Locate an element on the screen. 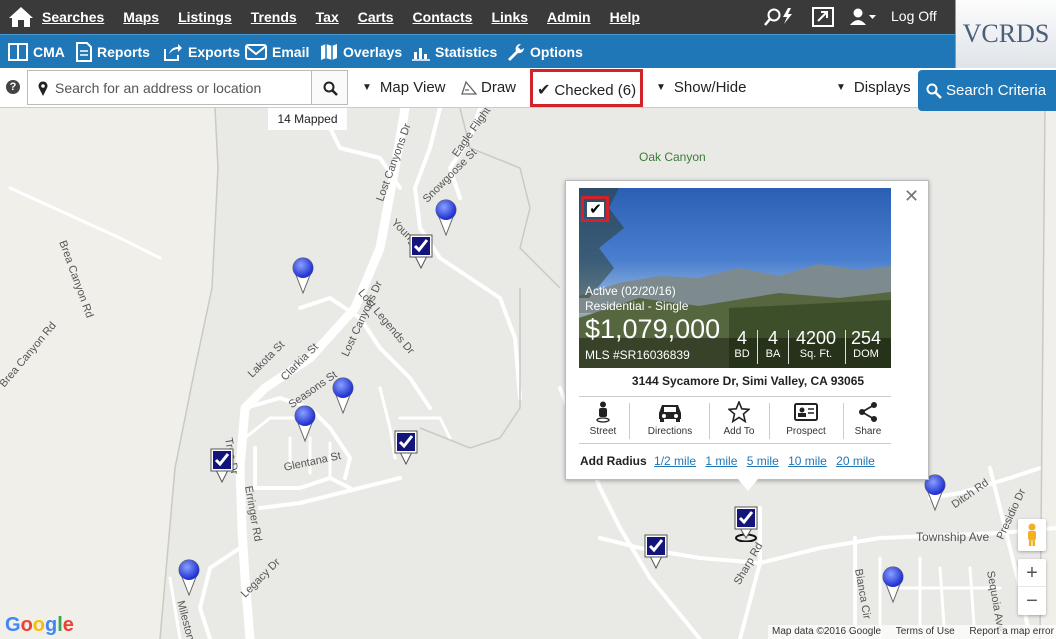 The height and width of the screenshot is (639, 1056). exports-label: Exports is located at coordinates (214, 52).